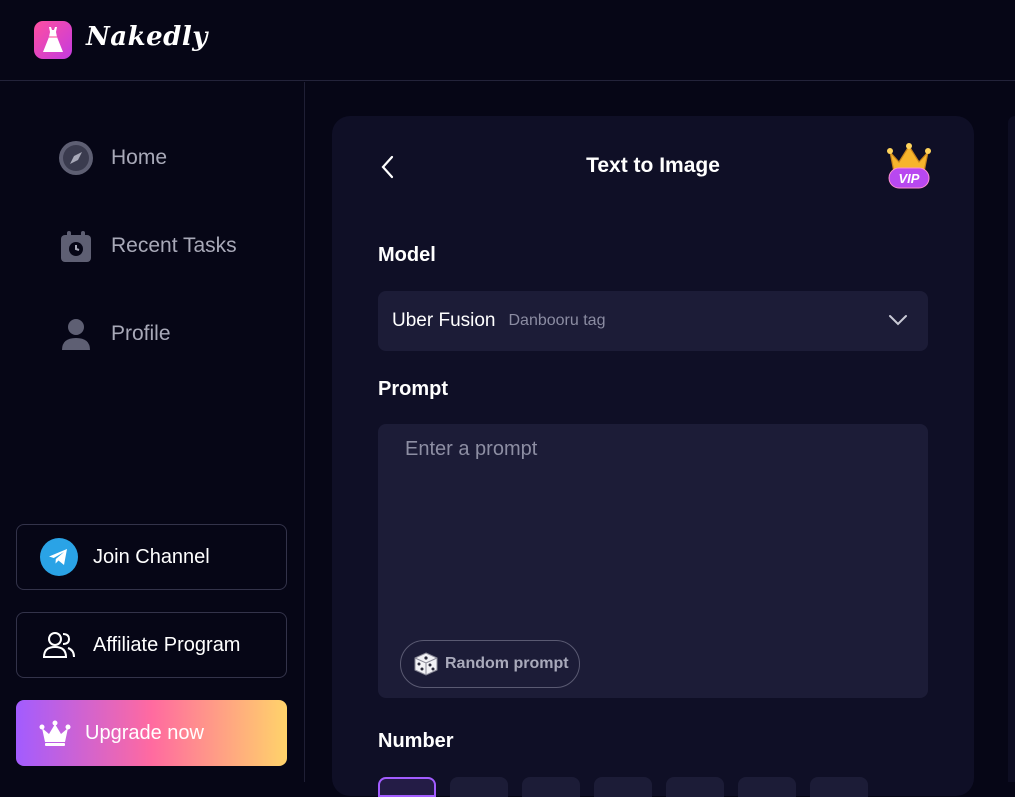  What do you see at coordinates (653, 165) in the screenshot?
I see `page-title: Text to Image` at bounding box center [653, 165].